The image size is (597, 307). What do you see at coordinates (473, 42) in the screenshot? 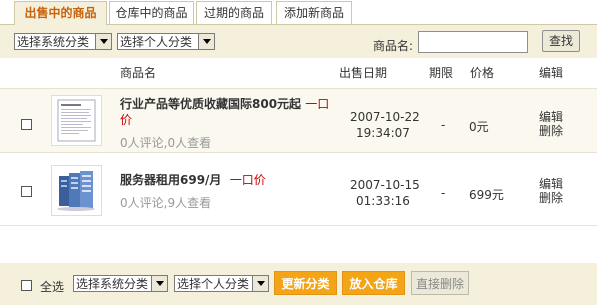
I see `search-input` at bounding box center [473, 42].